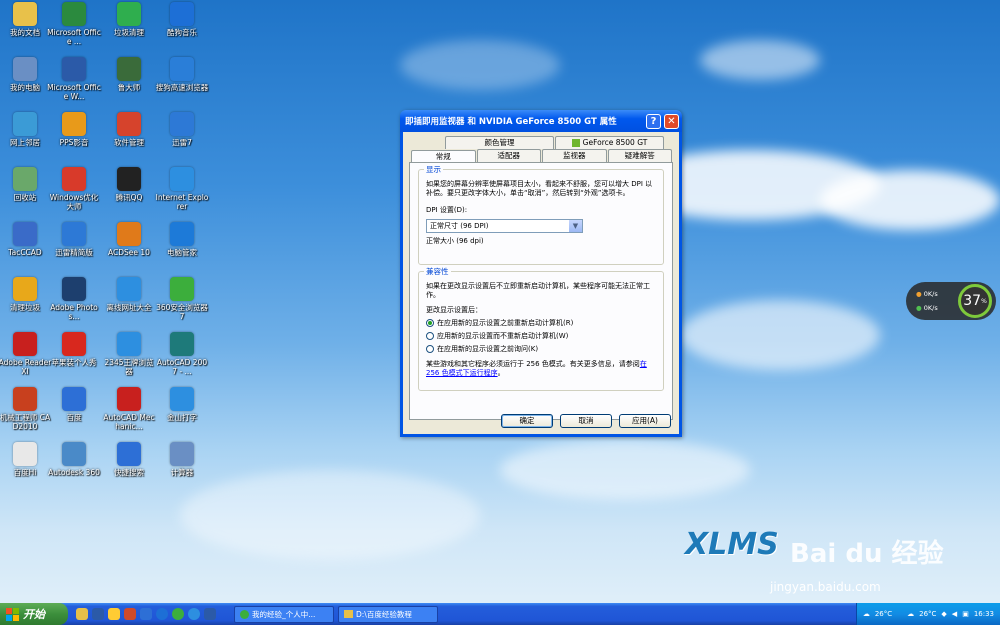 The image size is (1000, 625). What do you see at coordinates (26, 294) in the screenshot?
I see `desktop-shortcut: 清理垃圾` at bounding box center [26, 294].